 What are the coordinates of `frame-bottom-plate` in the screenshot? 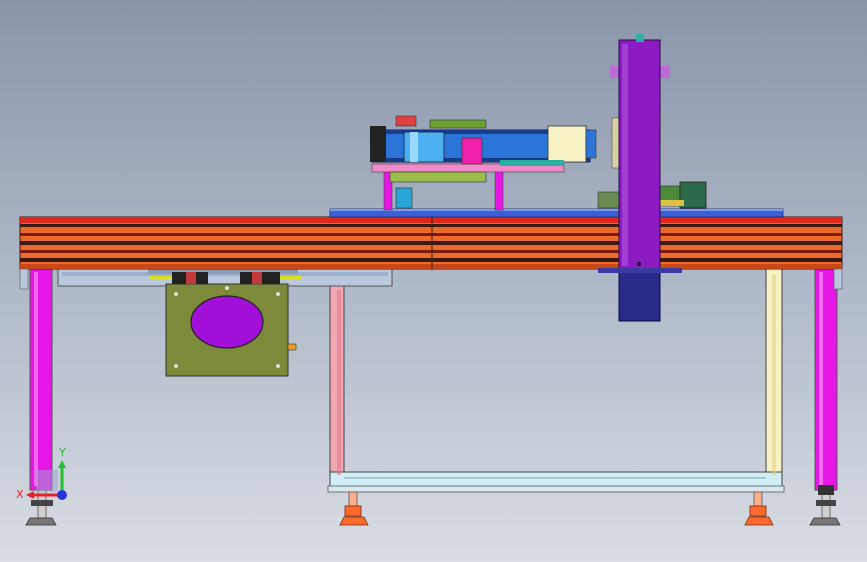 It's located at (556, 489).